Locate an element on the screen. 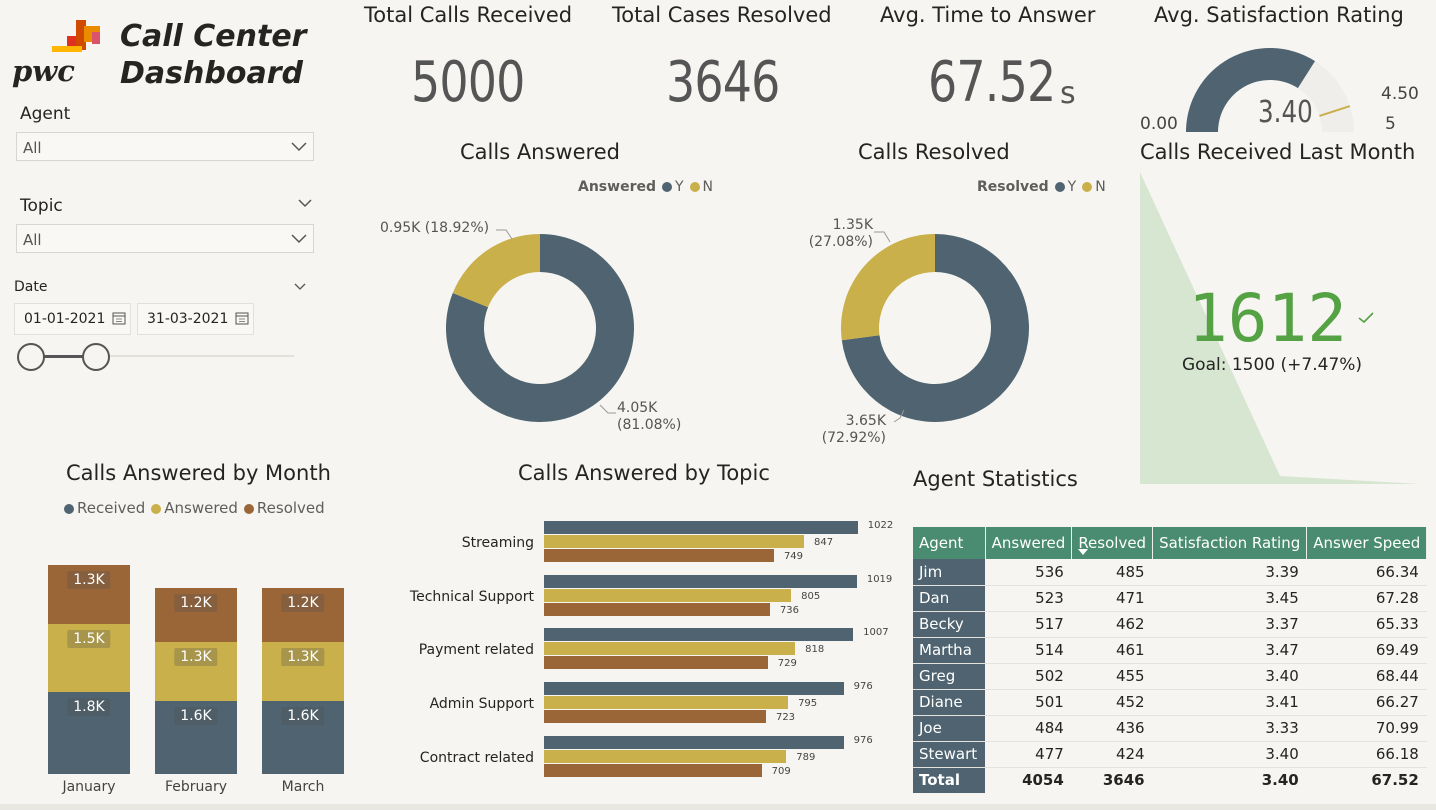  answered-n-data-label: 0.95K (18.92%) is located at coordinates (435, 228).